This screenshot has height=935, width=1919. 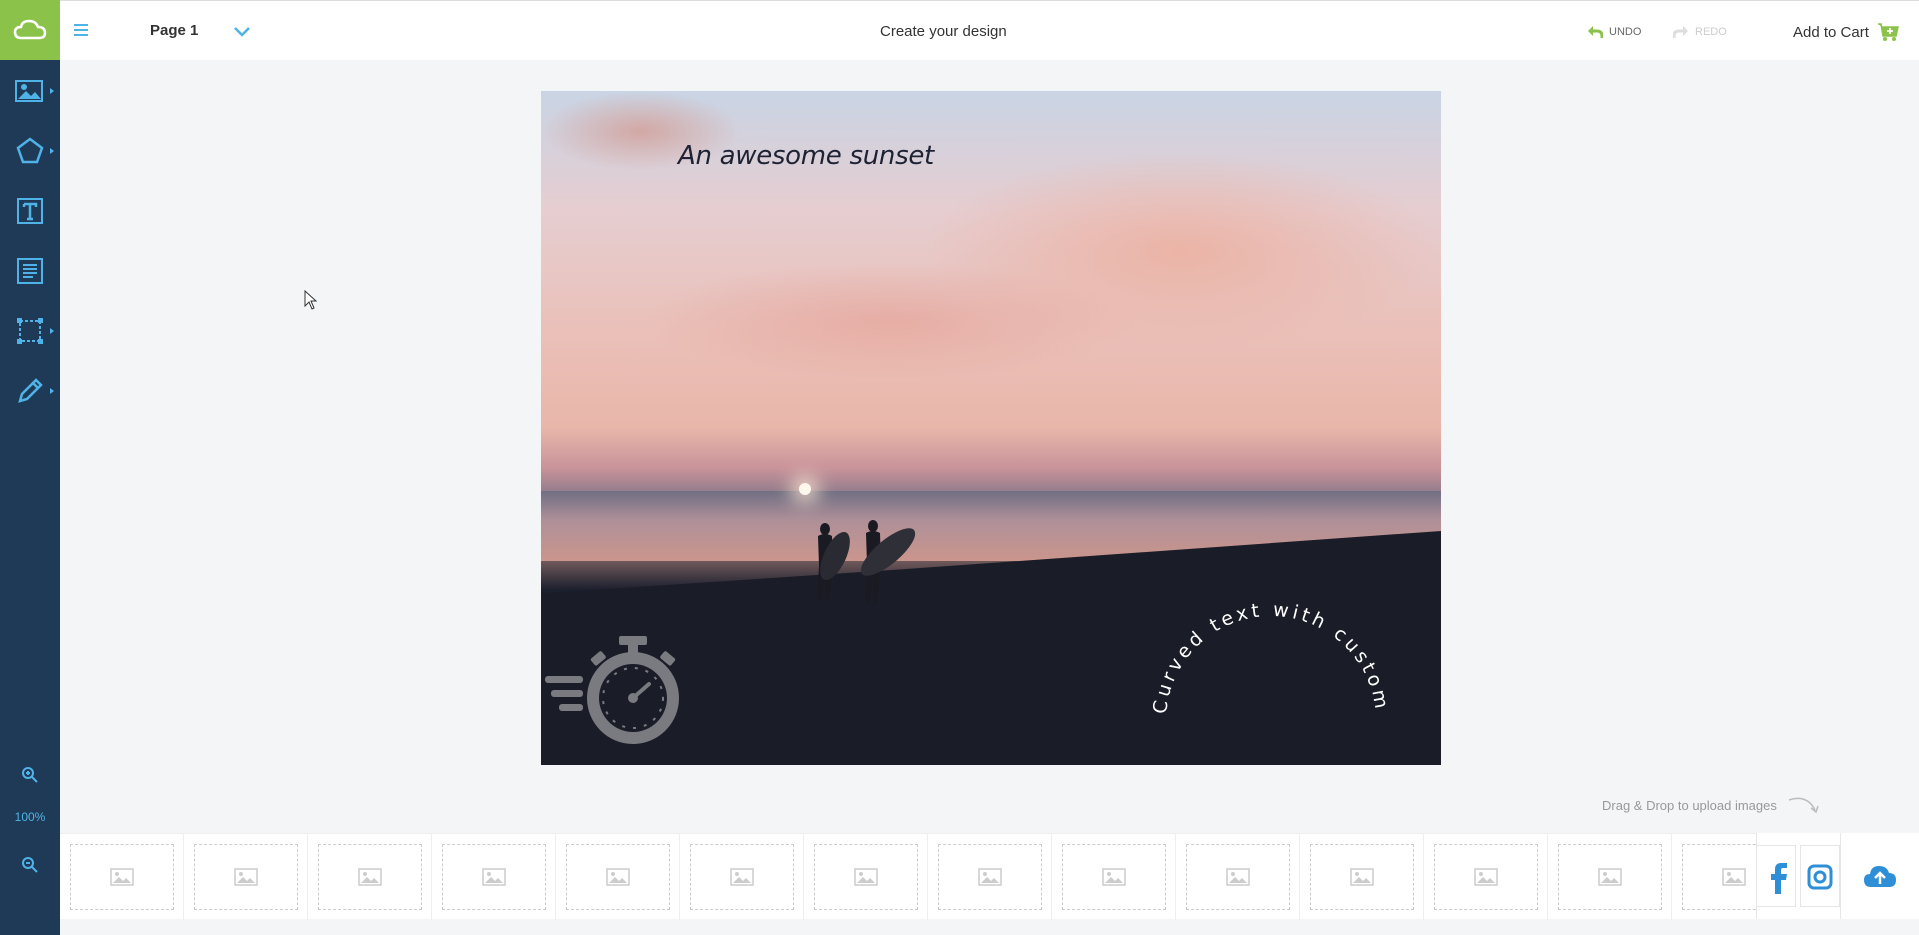 What do you see at coordinates (613, 692) in the screenshot?
I see `stopwatch-icon` at bounding box center [613, 692].